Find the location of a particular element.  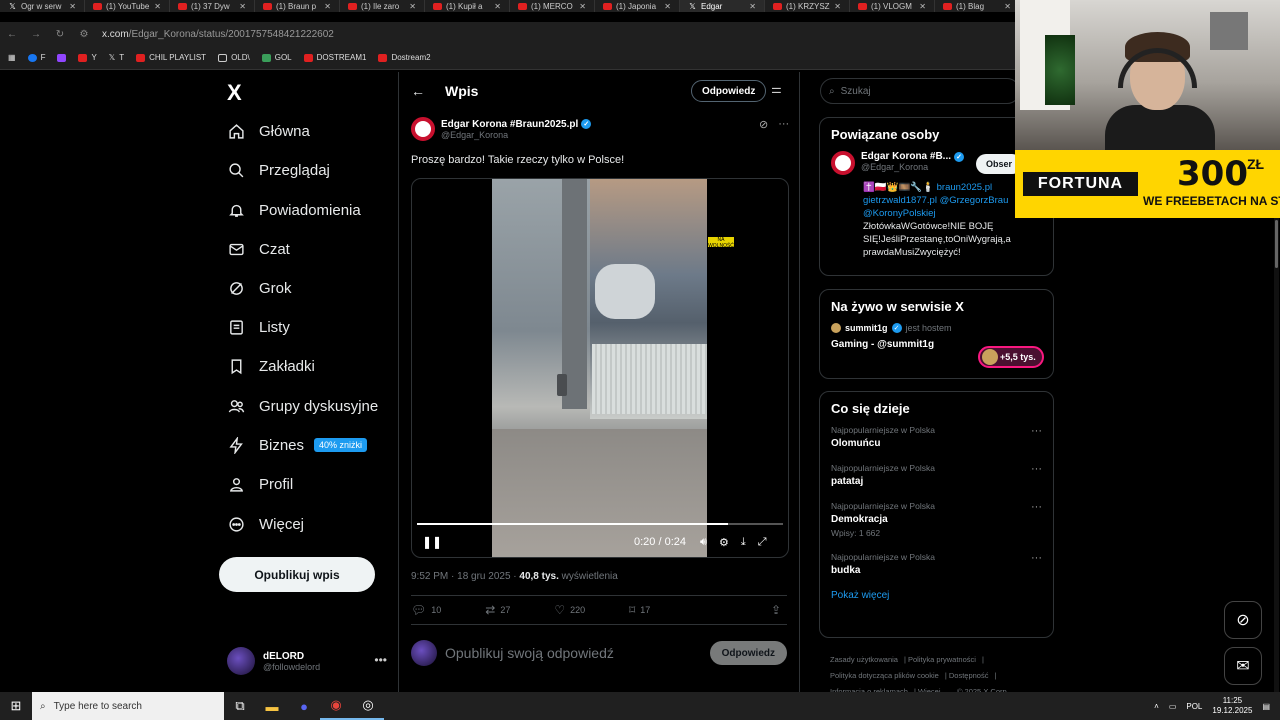

fullscreen-icon: ⤢ is located at coordinates (762, 542).